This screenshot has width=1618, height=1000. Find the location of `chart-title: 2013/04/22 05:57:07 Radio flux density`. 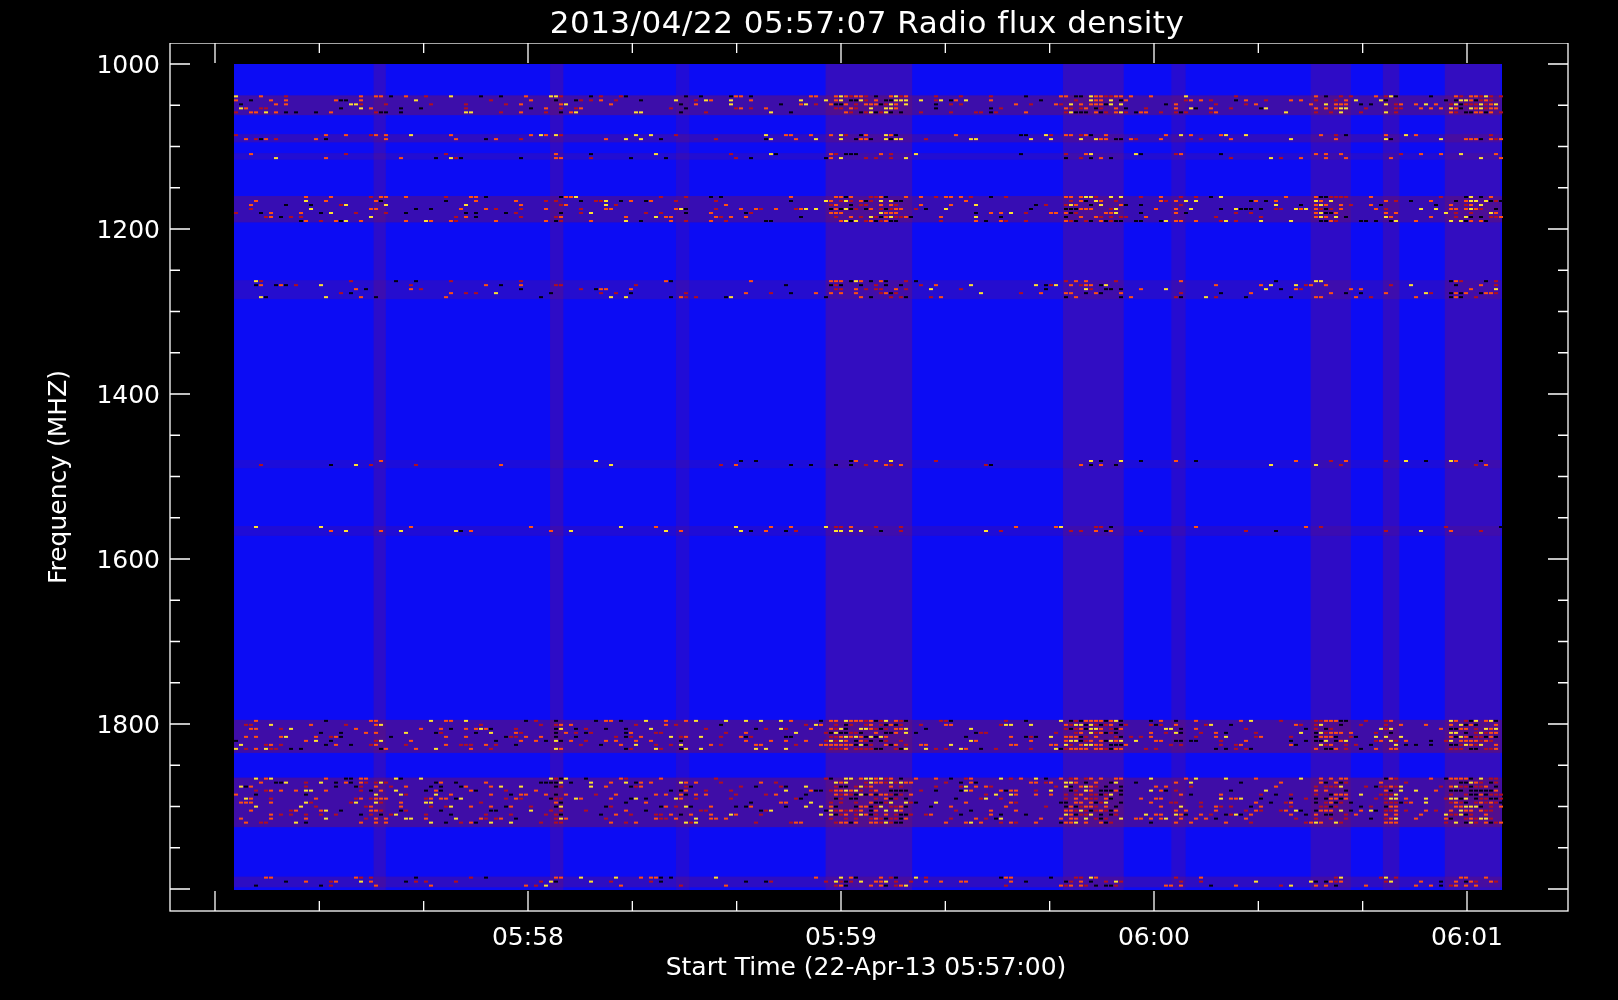

chart-title: 2013/04/22 05:57:07 Radio flux density is located at coordinates (867, 21).